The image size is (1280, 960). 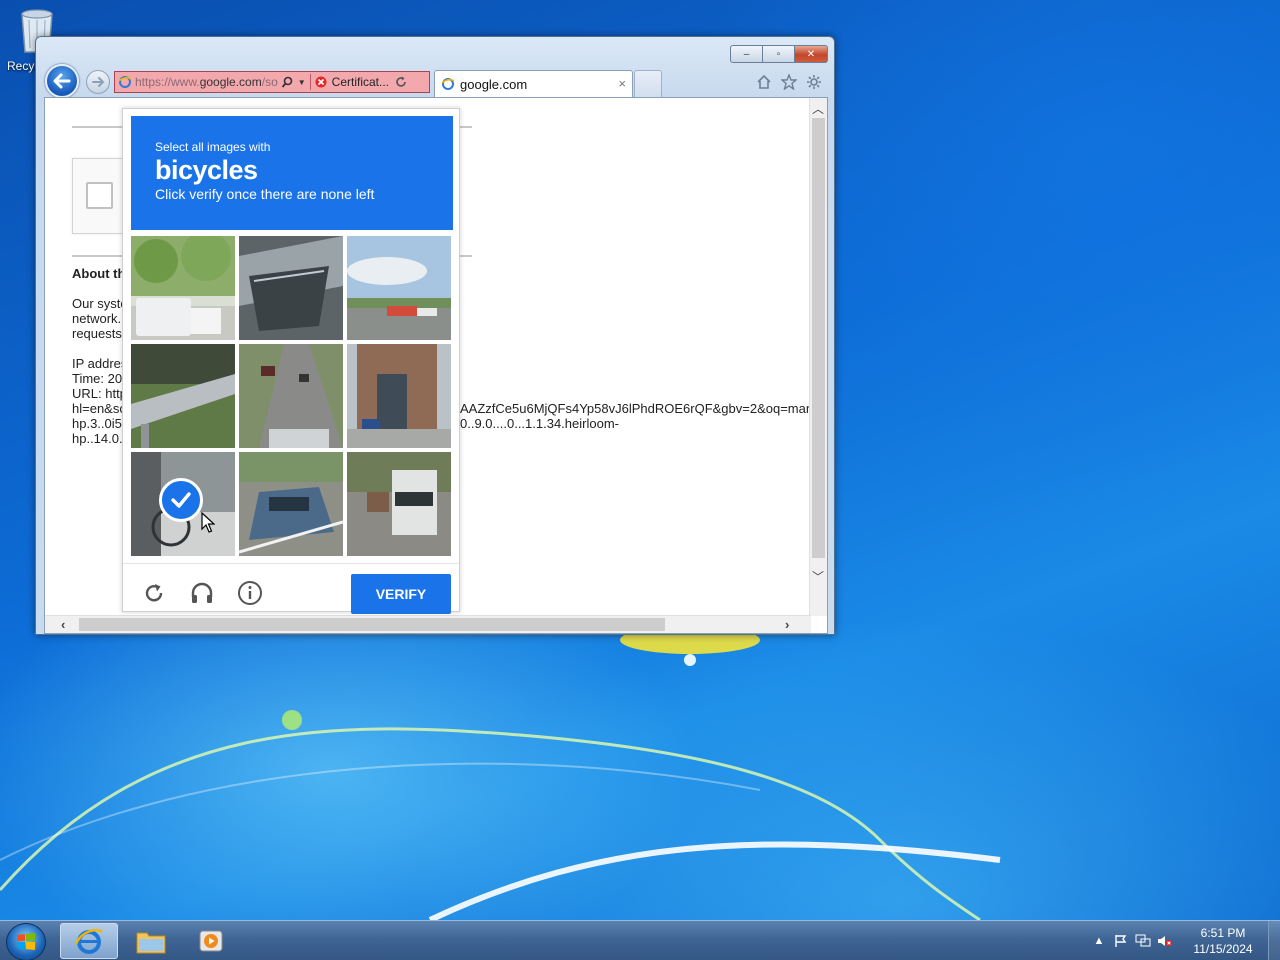 I want to click on certificate-error-icon, so click(x=321, y=82).